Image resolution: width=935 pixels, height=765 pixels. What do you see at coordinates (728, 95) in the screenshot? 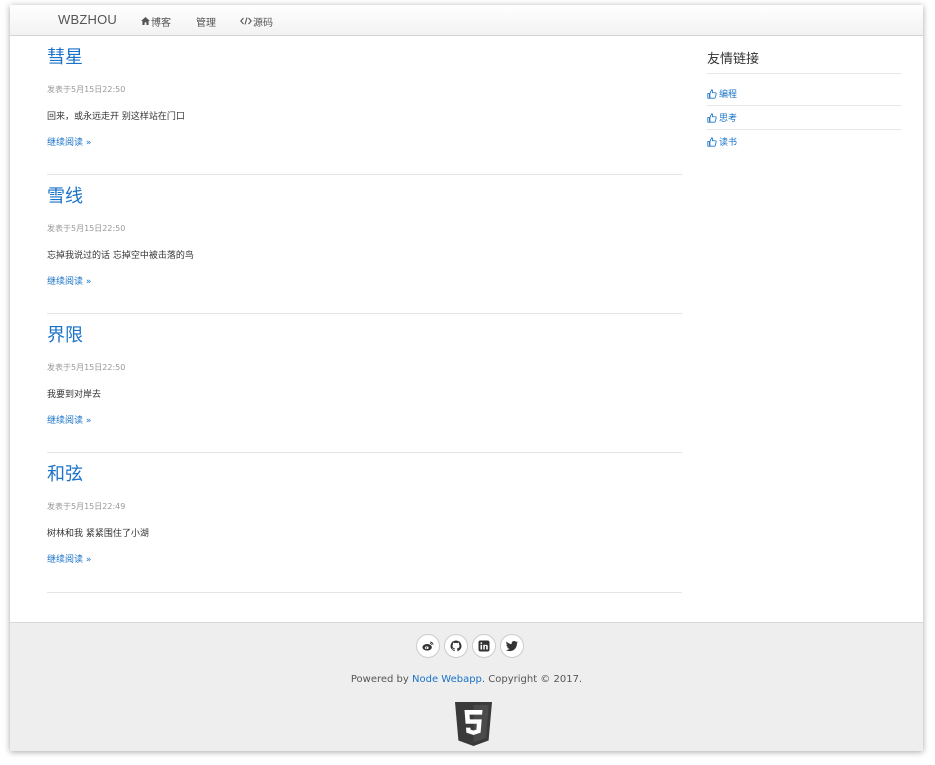
I see `friend-link-label: 编程` at bounding box center [728, 95].